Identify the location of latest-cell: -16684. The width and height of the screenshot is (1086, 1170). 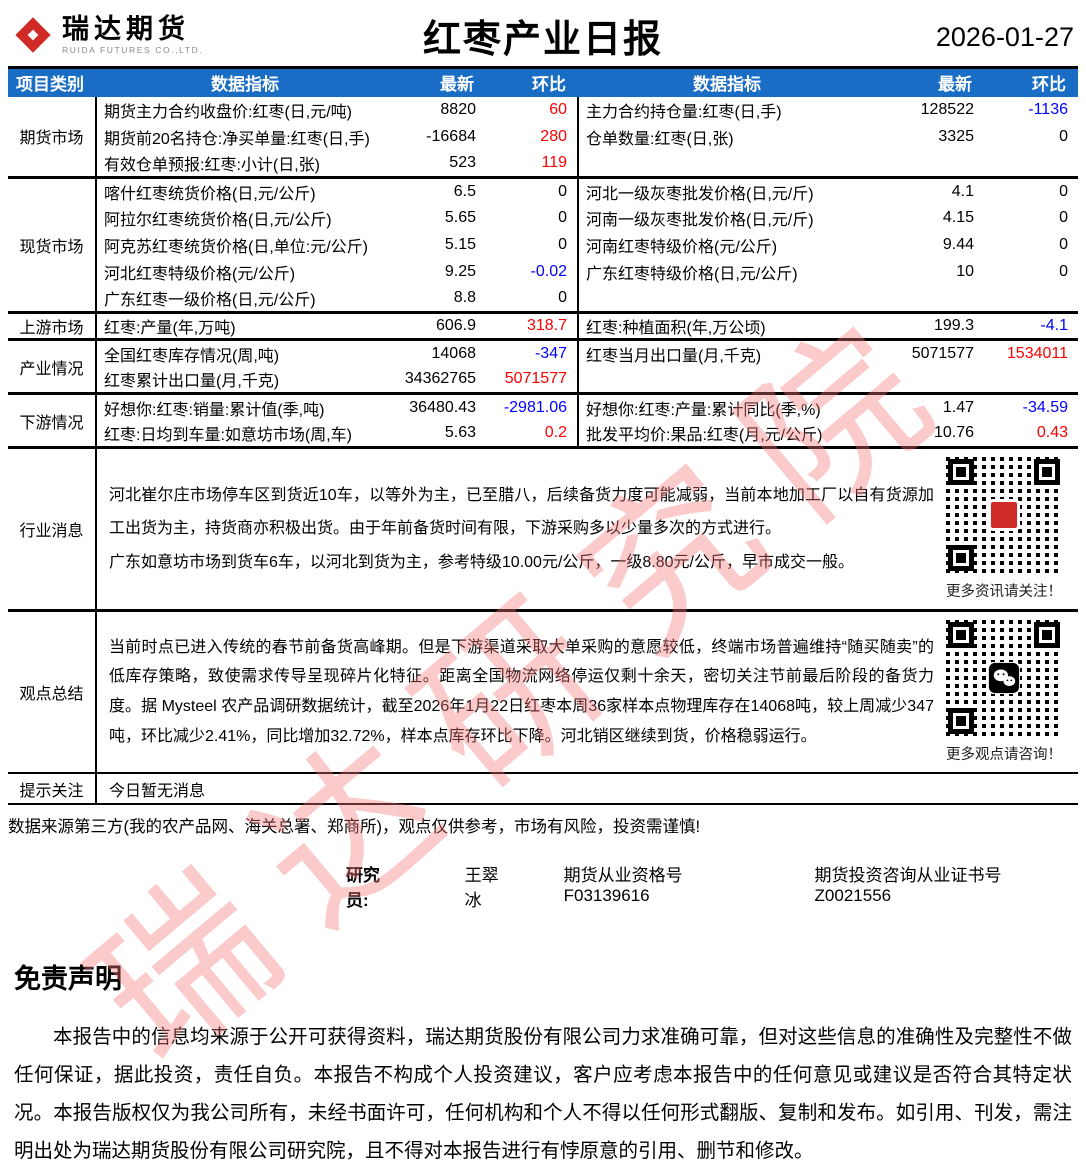
(451, 136).